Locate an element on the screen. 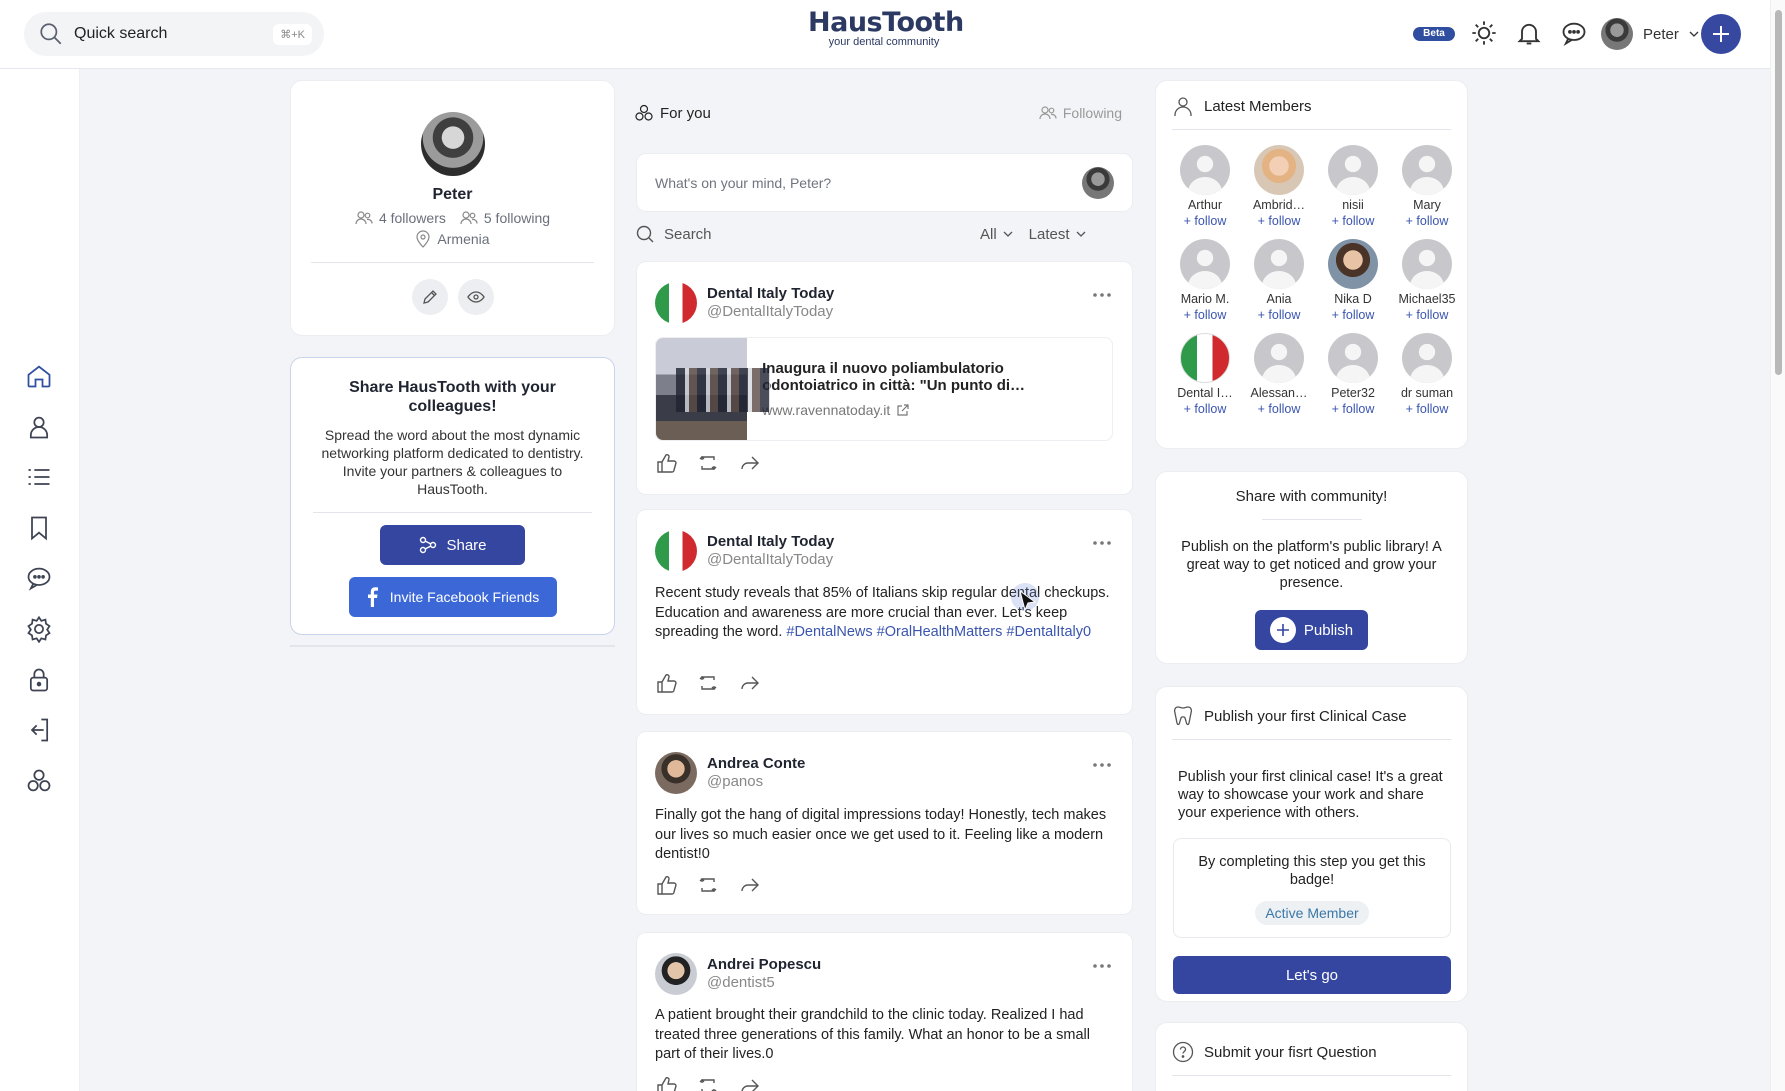 The width and height of the screenshot is (1785, 1091). page-scrollbar is located at coordinates (1777, 545).